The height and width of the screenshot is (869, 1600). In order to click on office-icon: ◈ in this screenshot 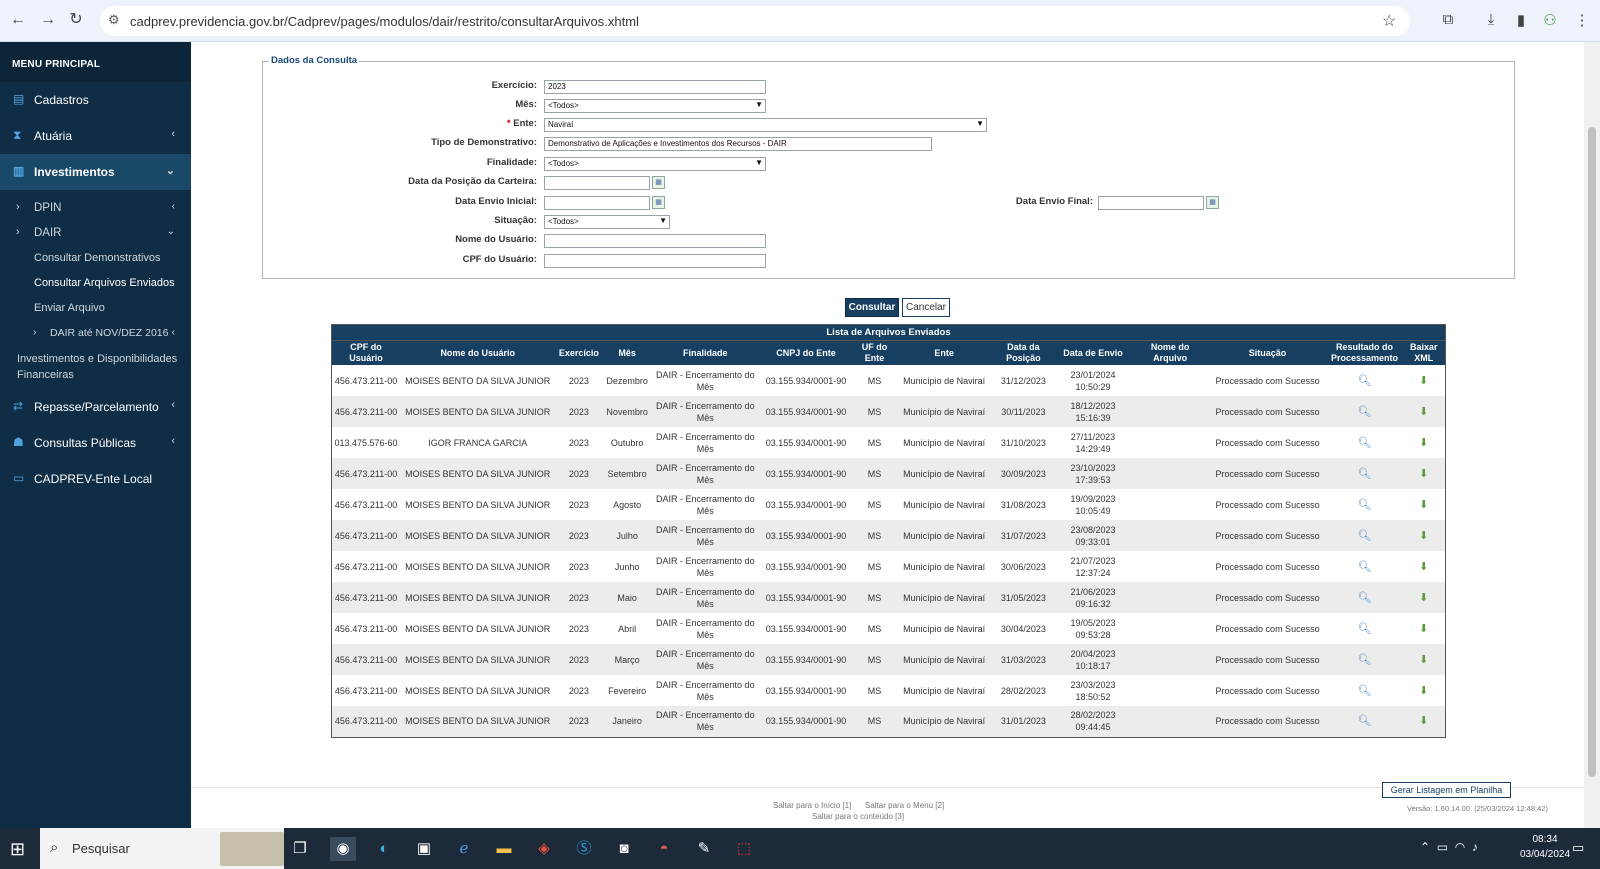, I will do `click(544, 849)`.